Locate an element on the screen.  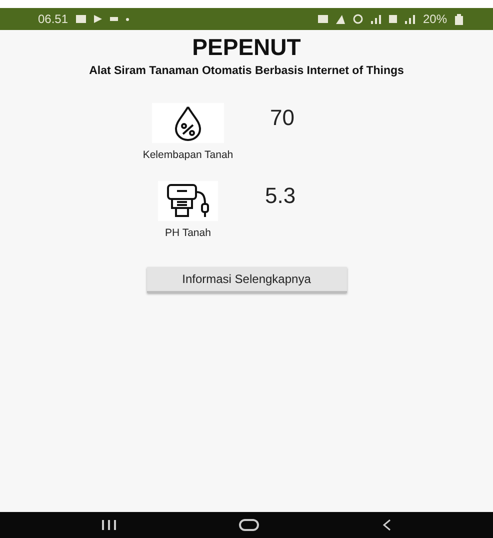
app-subtitle: Alat Siram Tanaman Otomatis Berbasis Internet of Things is located at coordinates (246, 71).